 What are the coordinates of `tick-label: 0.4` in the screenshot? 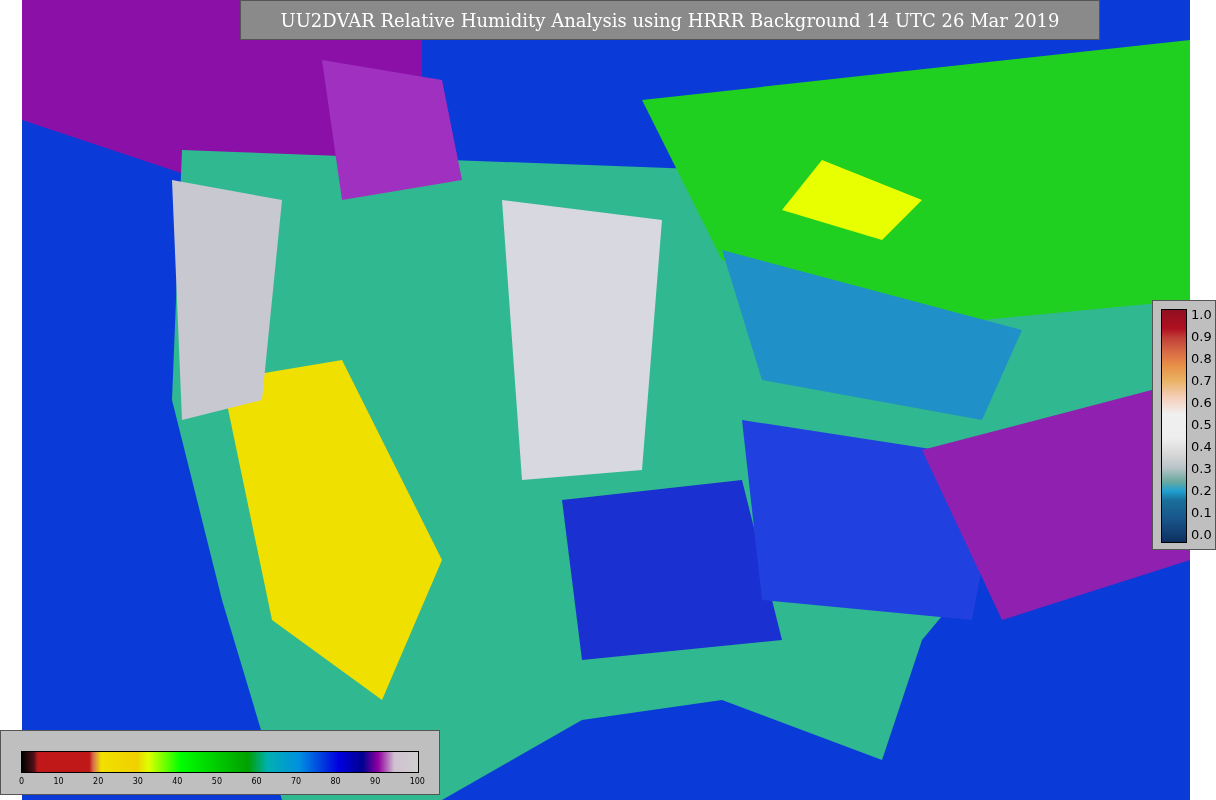 It's located at (1201, 447).